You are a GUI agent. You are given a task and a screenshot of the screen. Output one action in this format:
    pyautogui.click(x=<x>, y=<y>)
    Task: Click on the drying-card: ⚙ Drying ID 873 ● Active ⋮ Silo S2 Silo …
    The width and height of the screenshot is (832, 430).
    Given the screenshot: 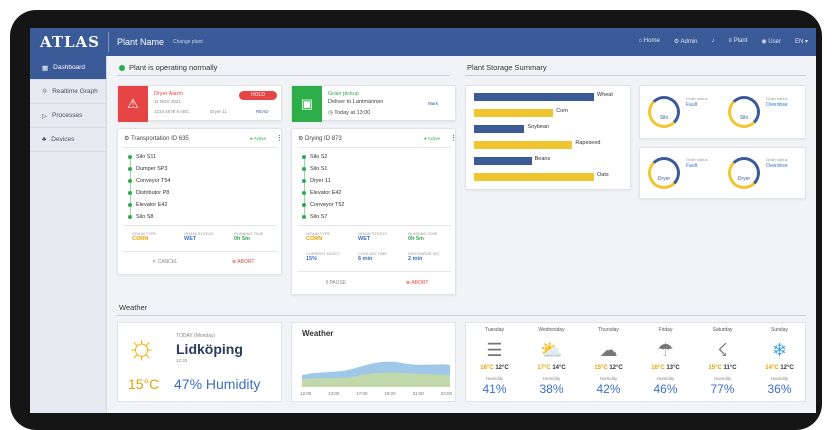 What is the action you would take?
    pyautogui.click(x=374, y=211)
    